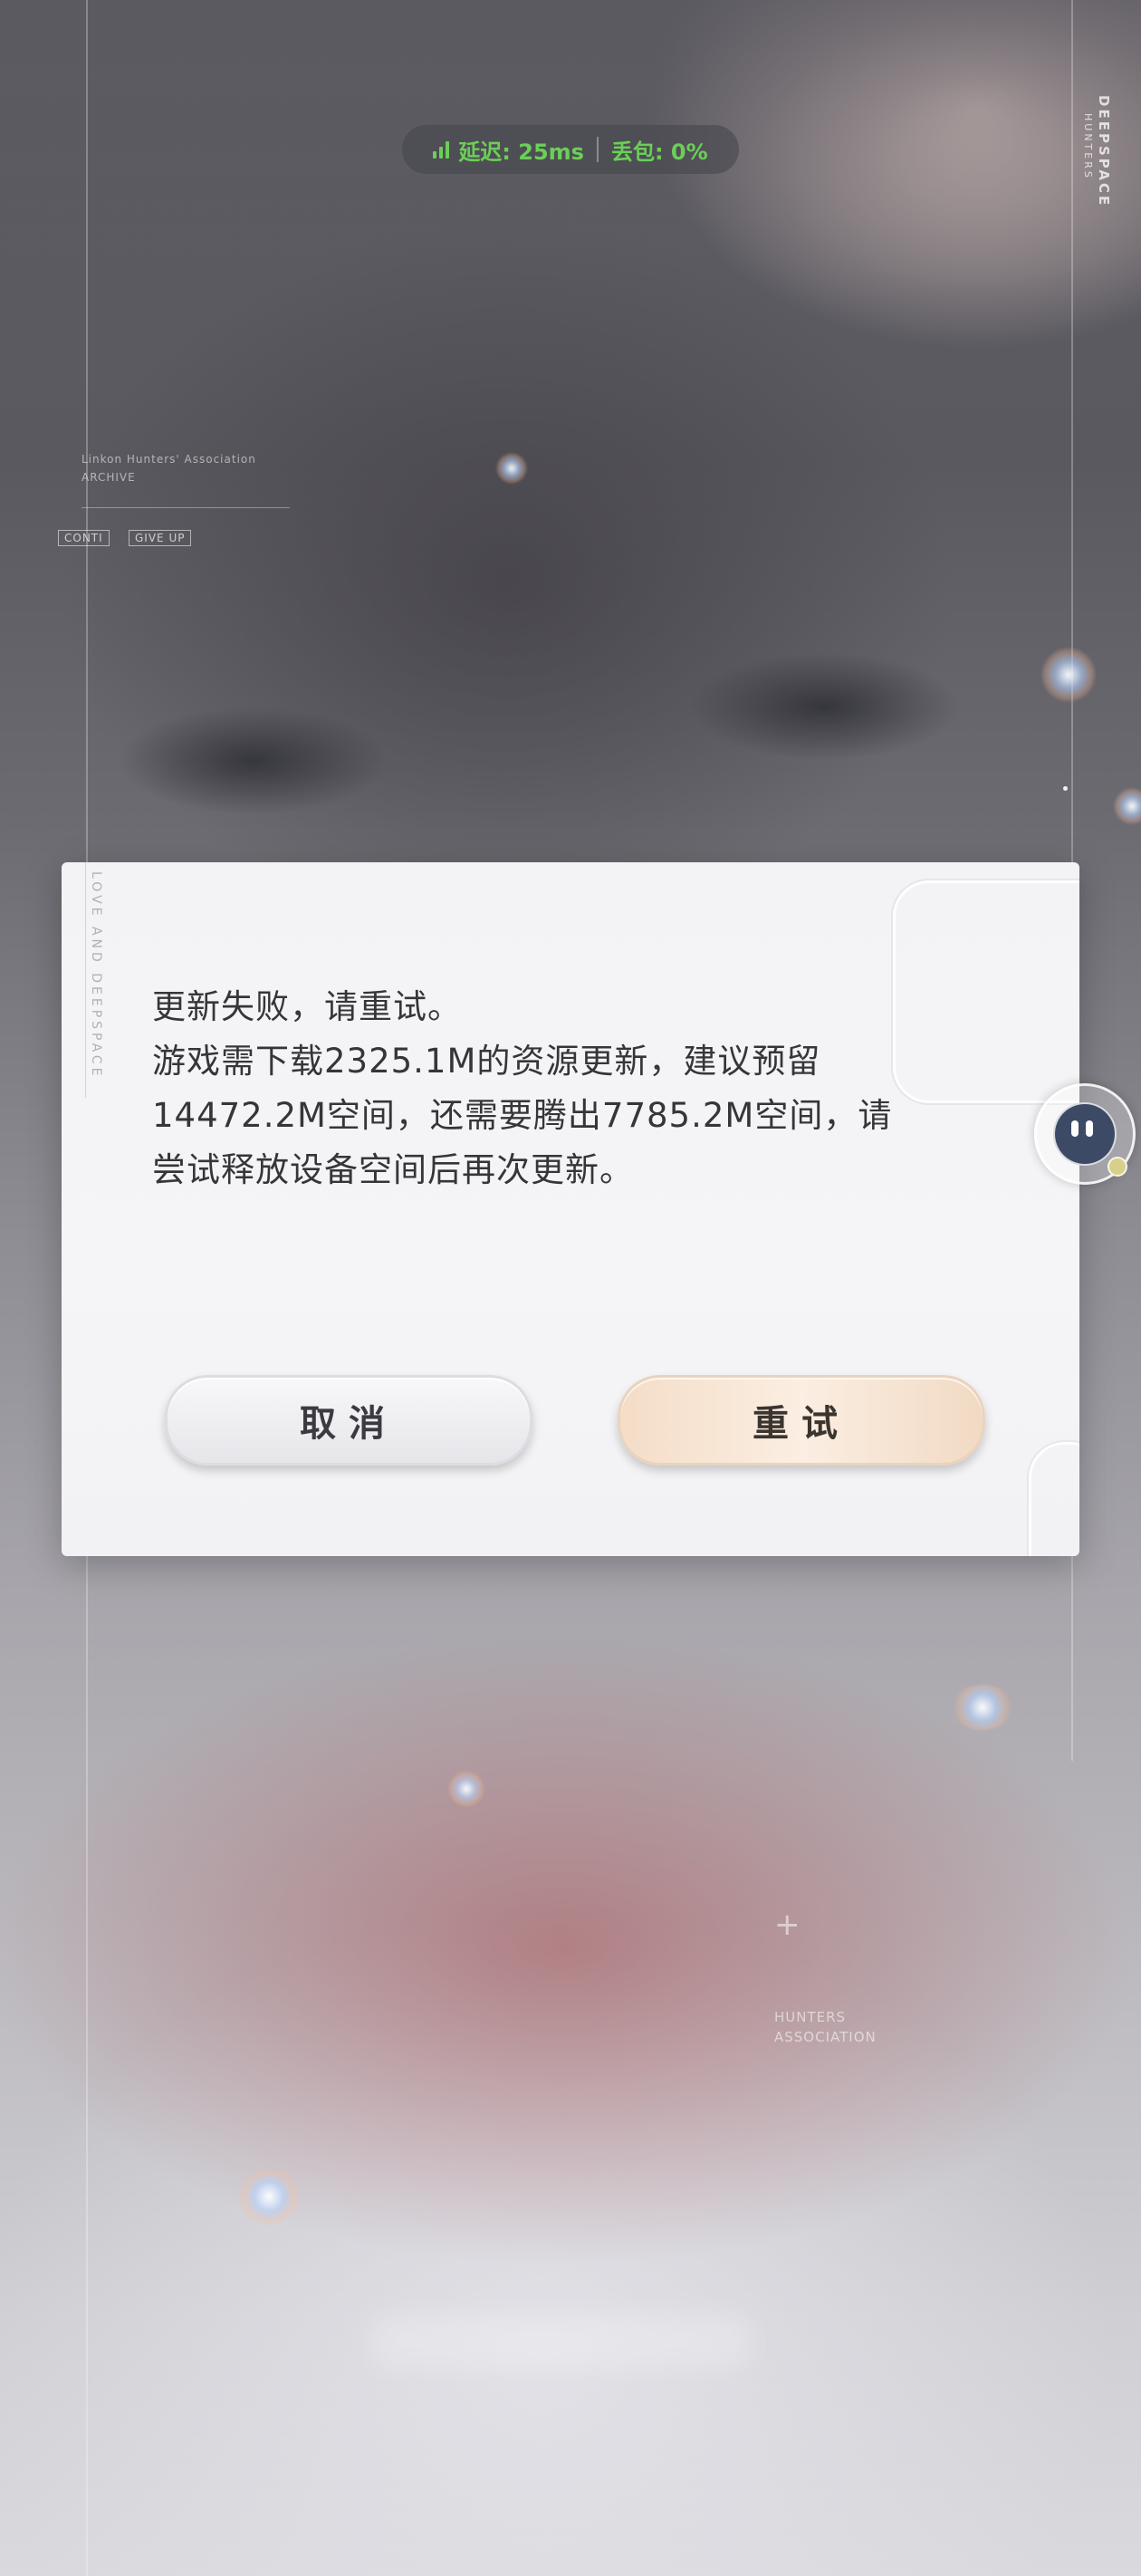  I want to click on deco-note: Linkon Hunters' Association, so click(169, 459).